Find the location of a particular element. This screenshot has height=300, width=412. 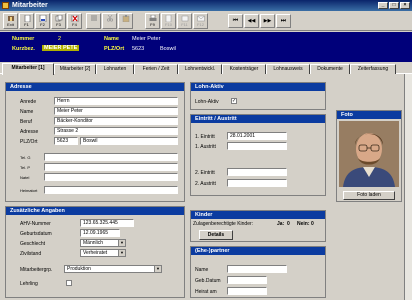

window-title-bar: Mitarbeiter _ □ × is located at coordinates (206, 5).